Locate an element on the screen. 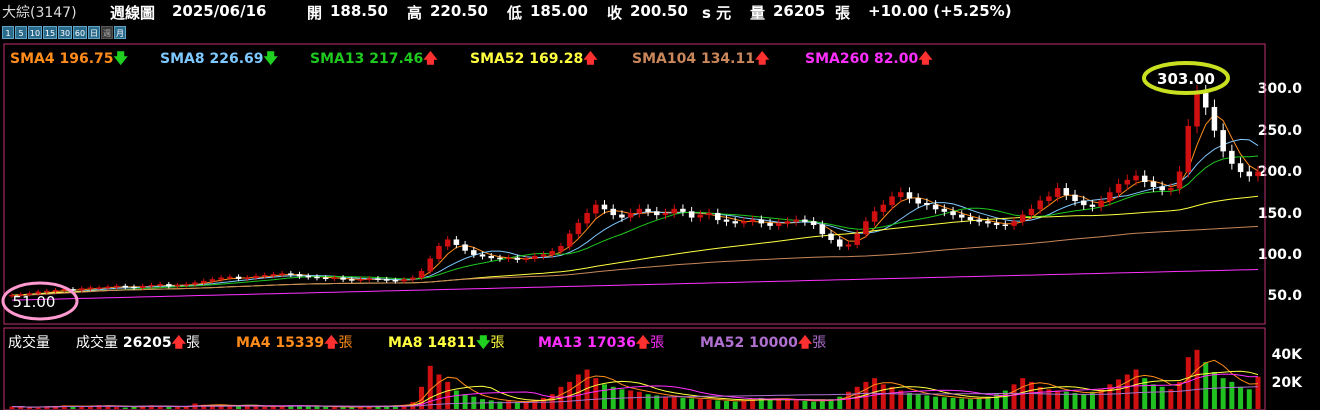  volume-bars is located at coordinates (635, 379).